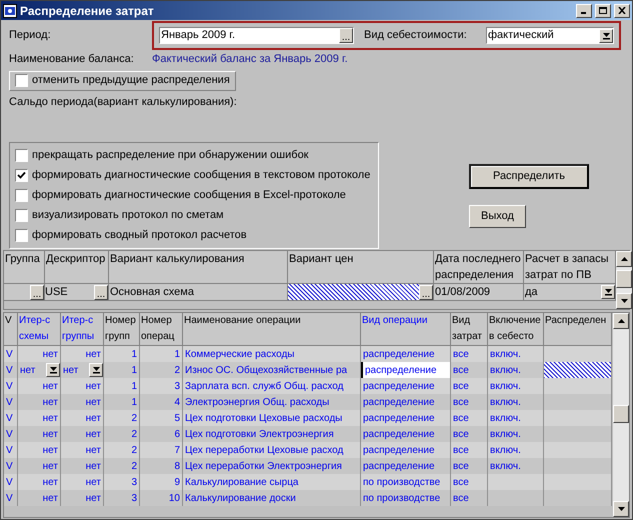 The image size is (633, 520). I want to click on saldo-label: Сальдо периода(вариант калькулирования):, so click(123, 102).